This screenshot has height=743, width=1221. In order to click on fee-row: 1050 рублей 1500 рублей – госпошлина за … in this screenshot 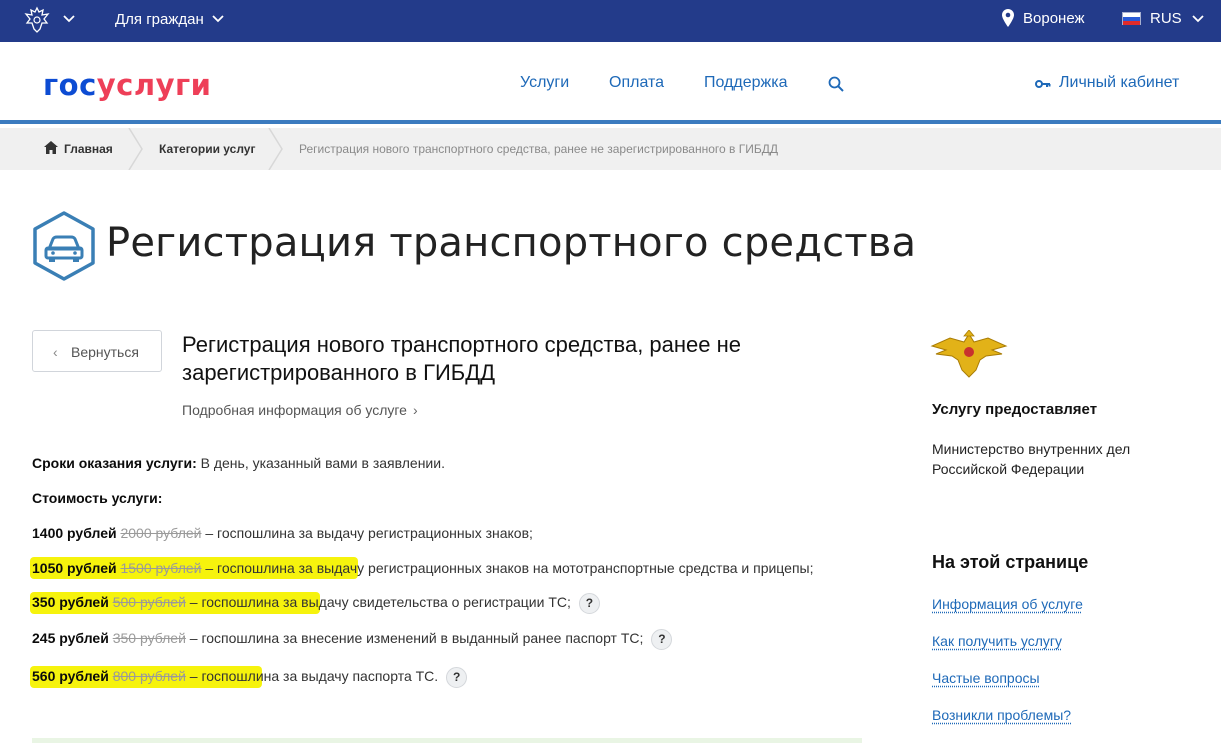, I will do `click(422, 568)`.